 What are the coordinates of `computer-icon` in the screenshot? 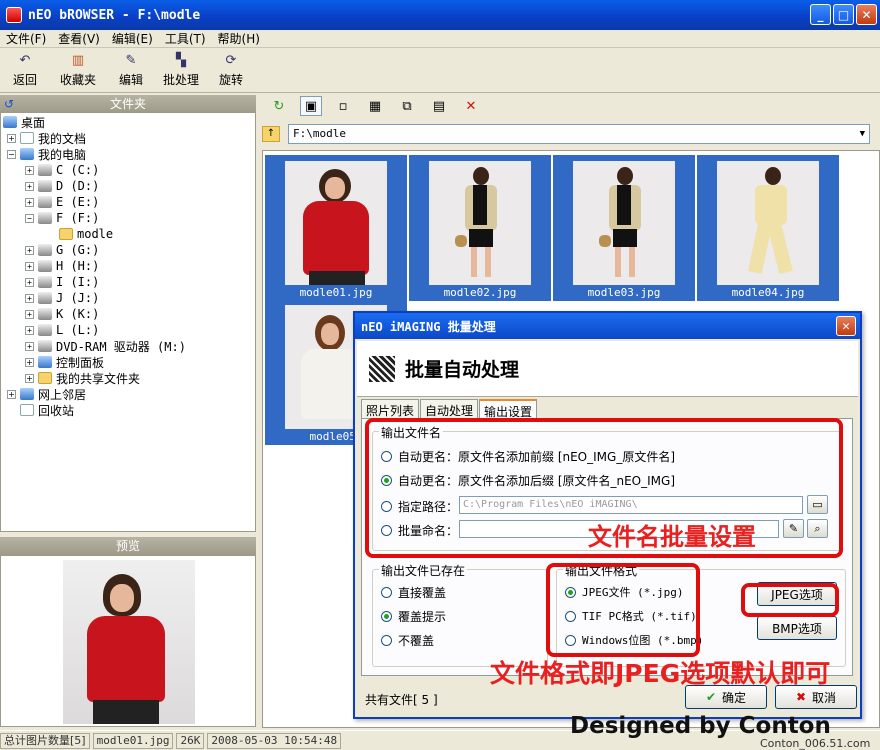 It's located at (27, 154).